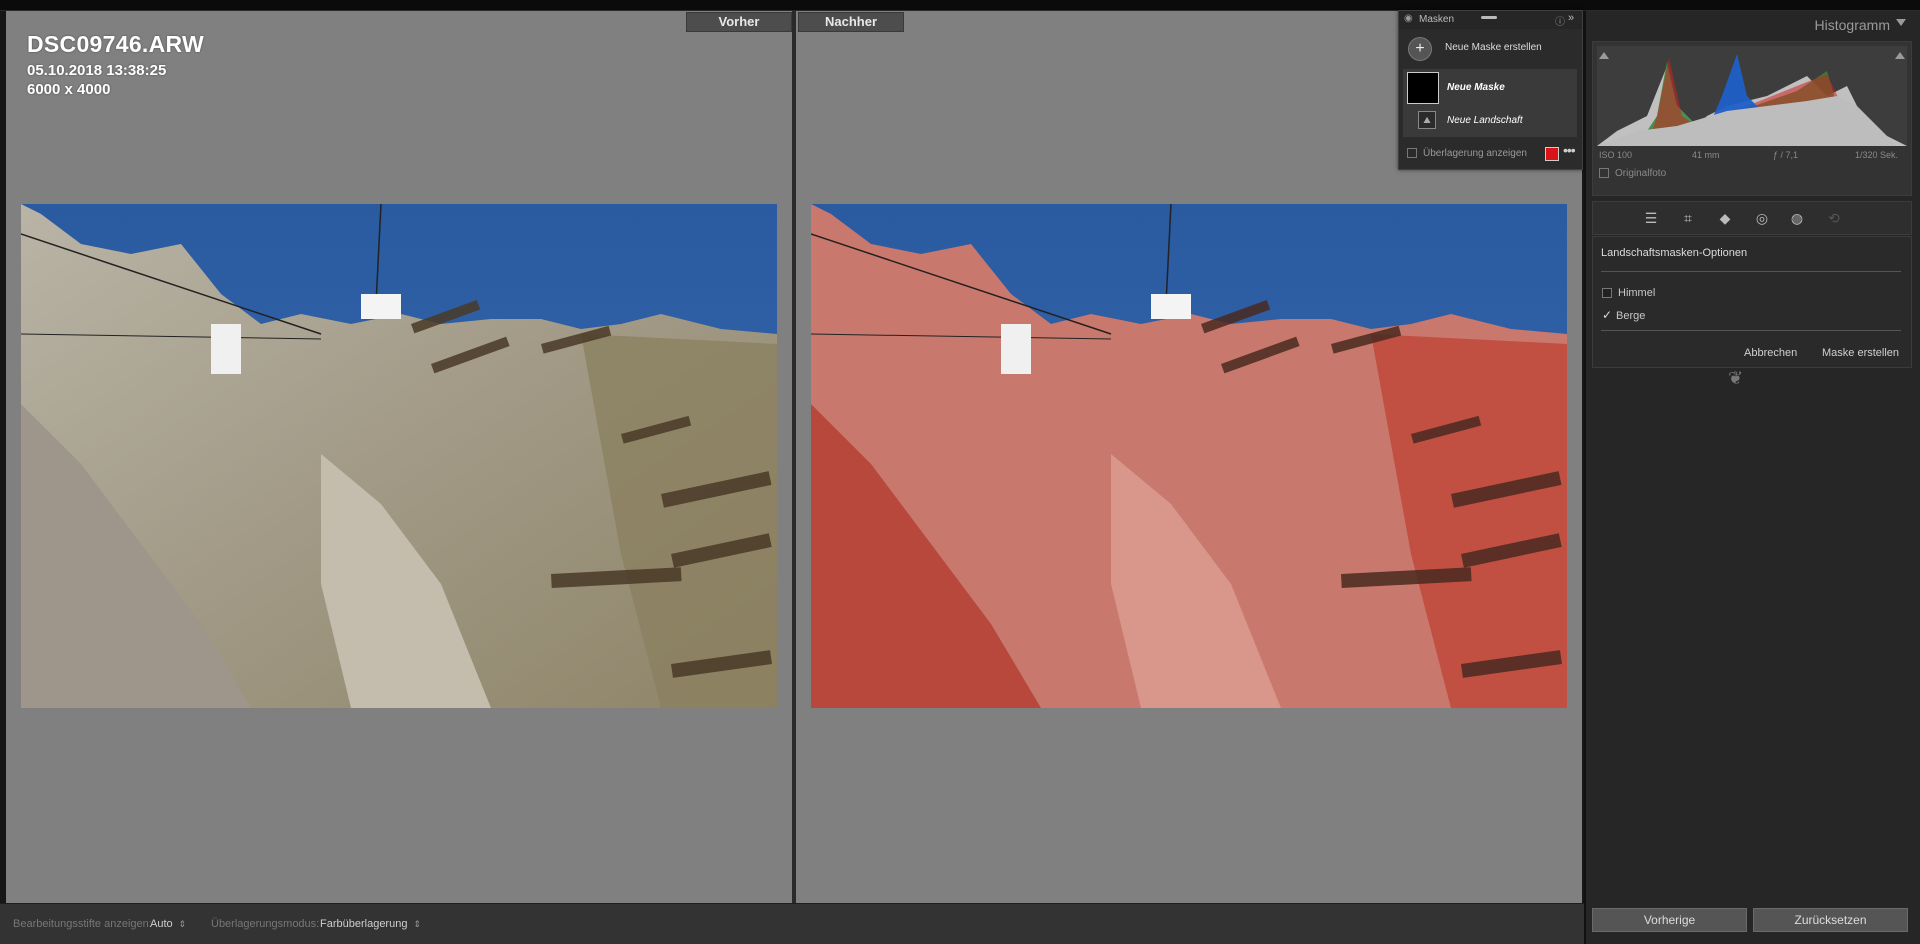 This screenshot has height=944, width=1920. Describe the element at coordinates (1900, 55) in the screenshot. I see `highlight-clipping-icon` at that location.